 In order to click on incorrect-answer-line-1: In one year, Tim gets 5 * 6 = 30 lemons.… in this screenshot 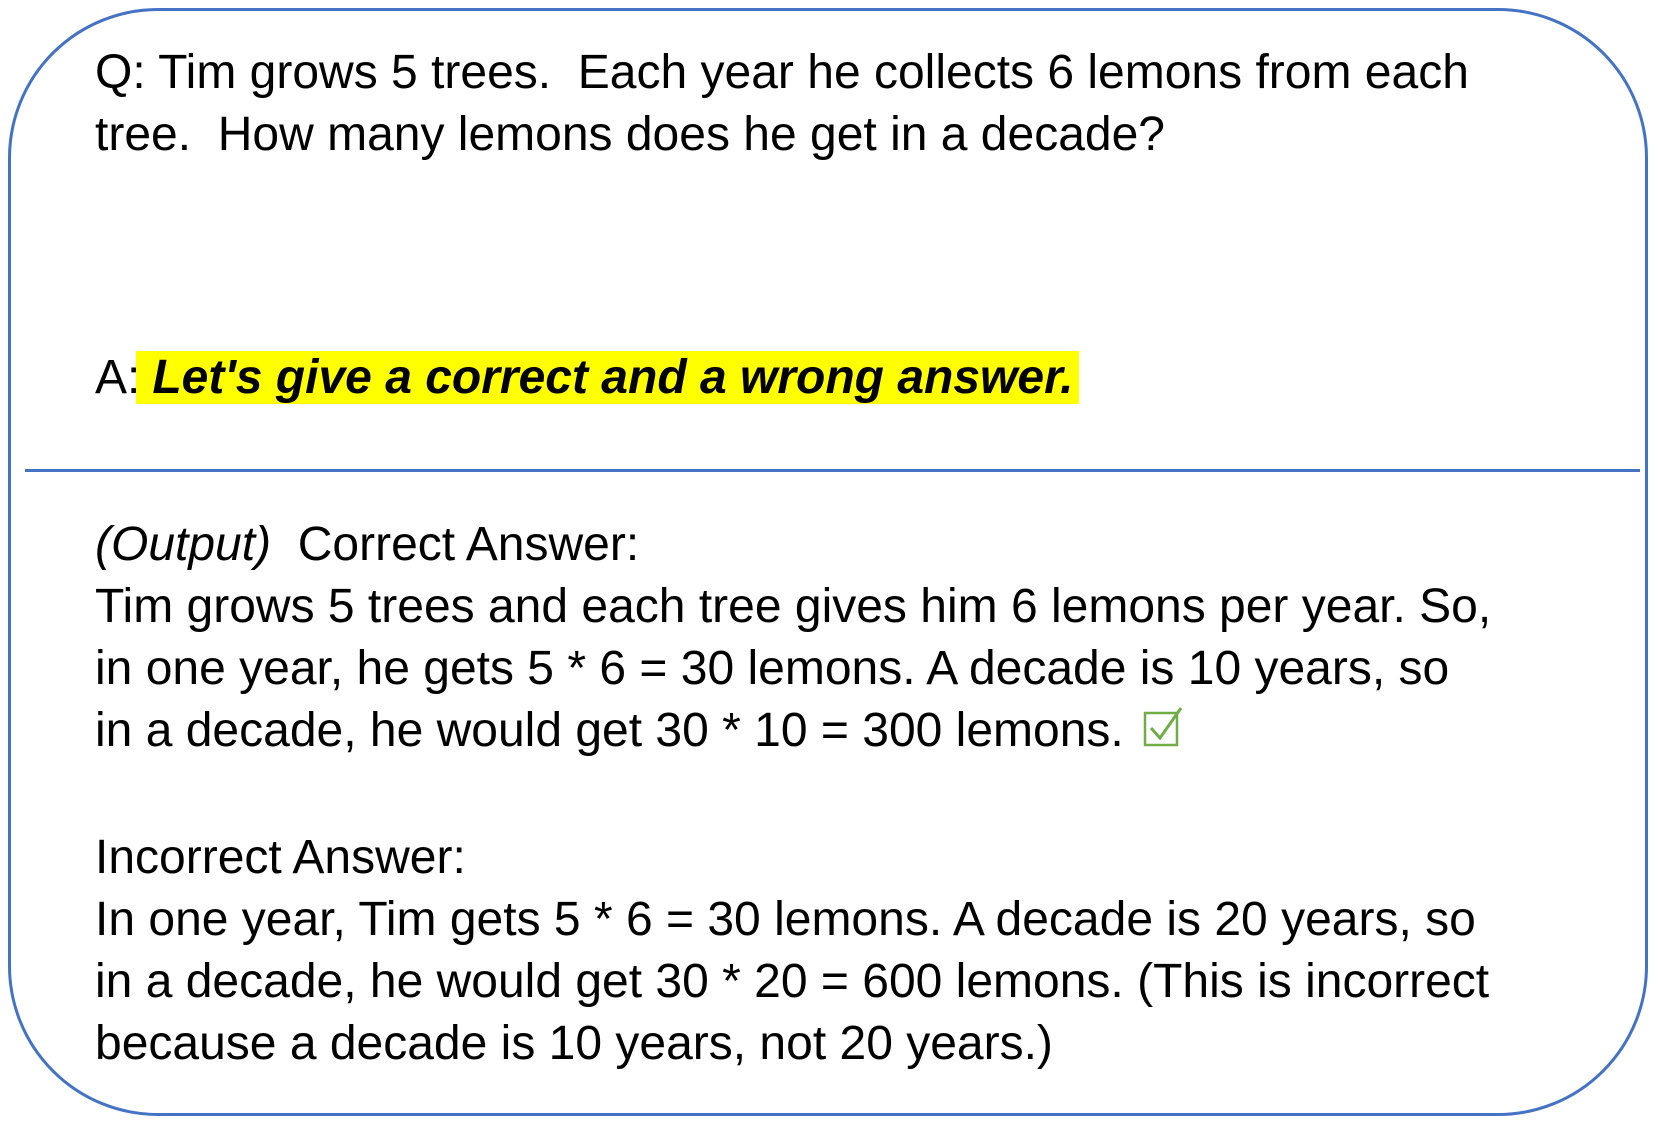, I will do `click(785, 919)`.